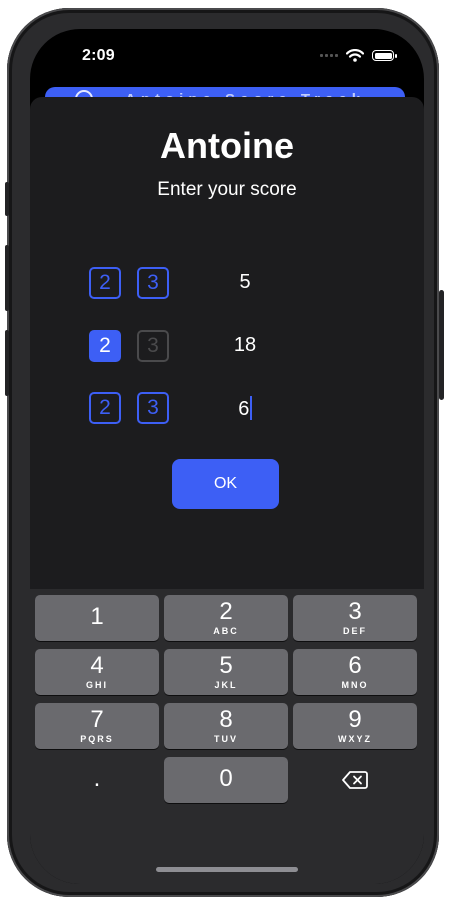 This screenshot has width=455, height=910. I want to click on score-row: 2 3 18, so click(227, 347).